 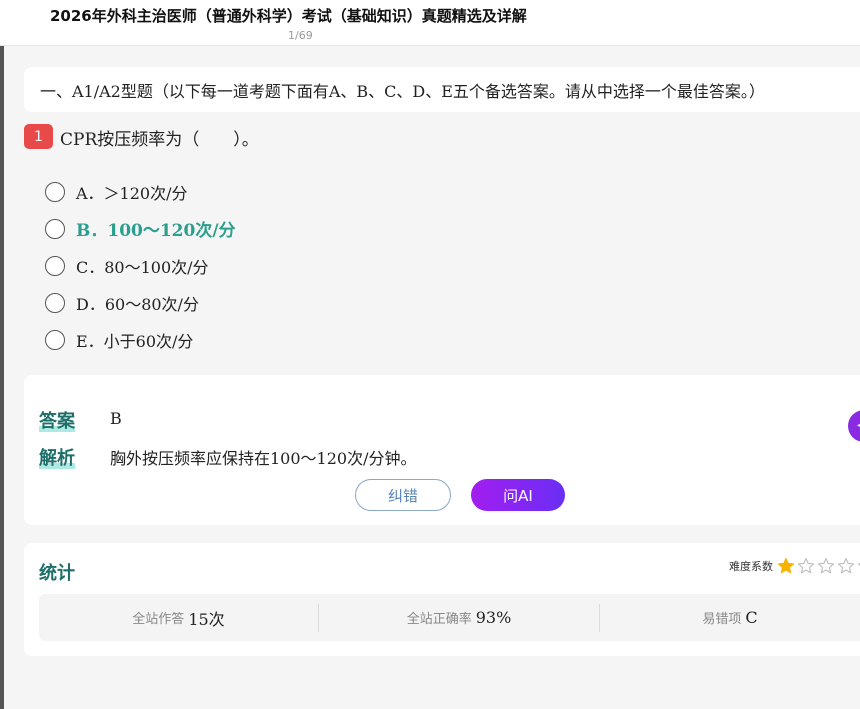 What do you see at coordinates (2, 377) in the screenshot?
I see `left-scroll-rail` at bounding box center [2, 377].